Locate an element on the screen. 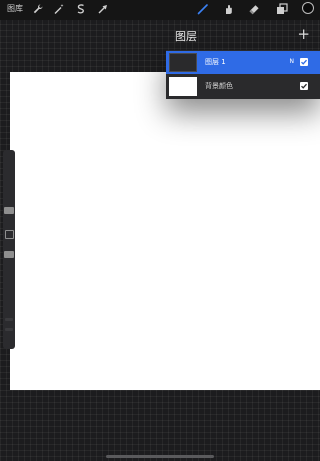  layer-name: 图层 1 is located at coordinates (215, 62).